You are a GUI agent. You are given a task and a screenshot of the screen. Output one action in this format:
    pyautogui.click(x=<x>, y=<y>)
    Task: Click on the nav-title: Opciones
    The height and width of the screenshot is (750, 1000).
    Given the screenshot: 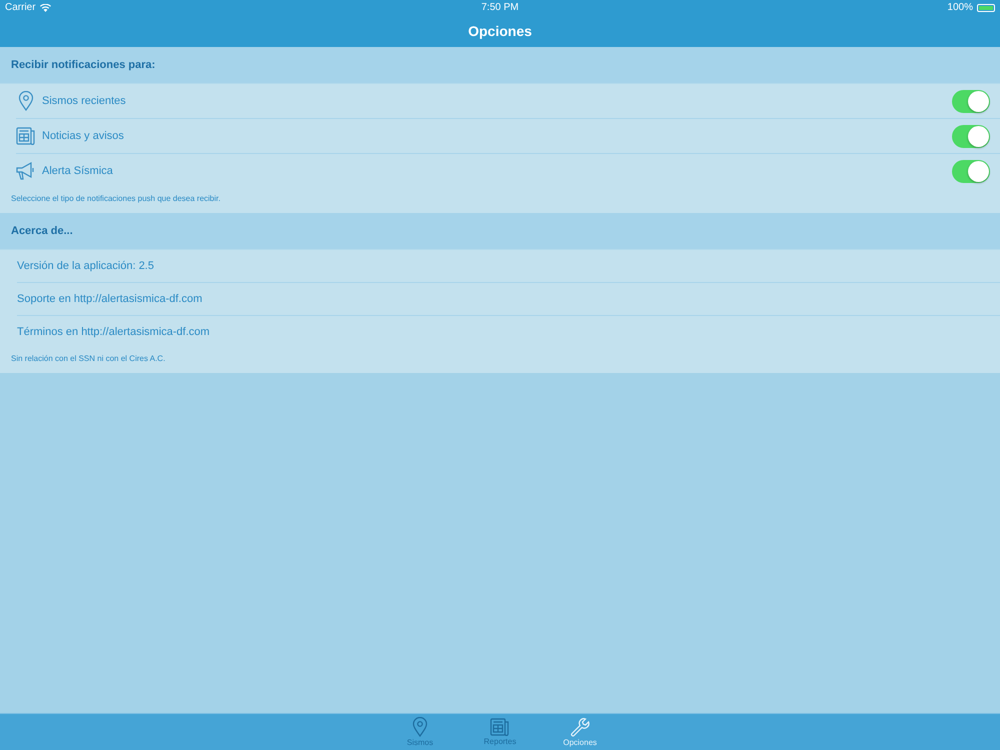 What is the action you would take?
    pyautogui.click(x=500, y=31)
    